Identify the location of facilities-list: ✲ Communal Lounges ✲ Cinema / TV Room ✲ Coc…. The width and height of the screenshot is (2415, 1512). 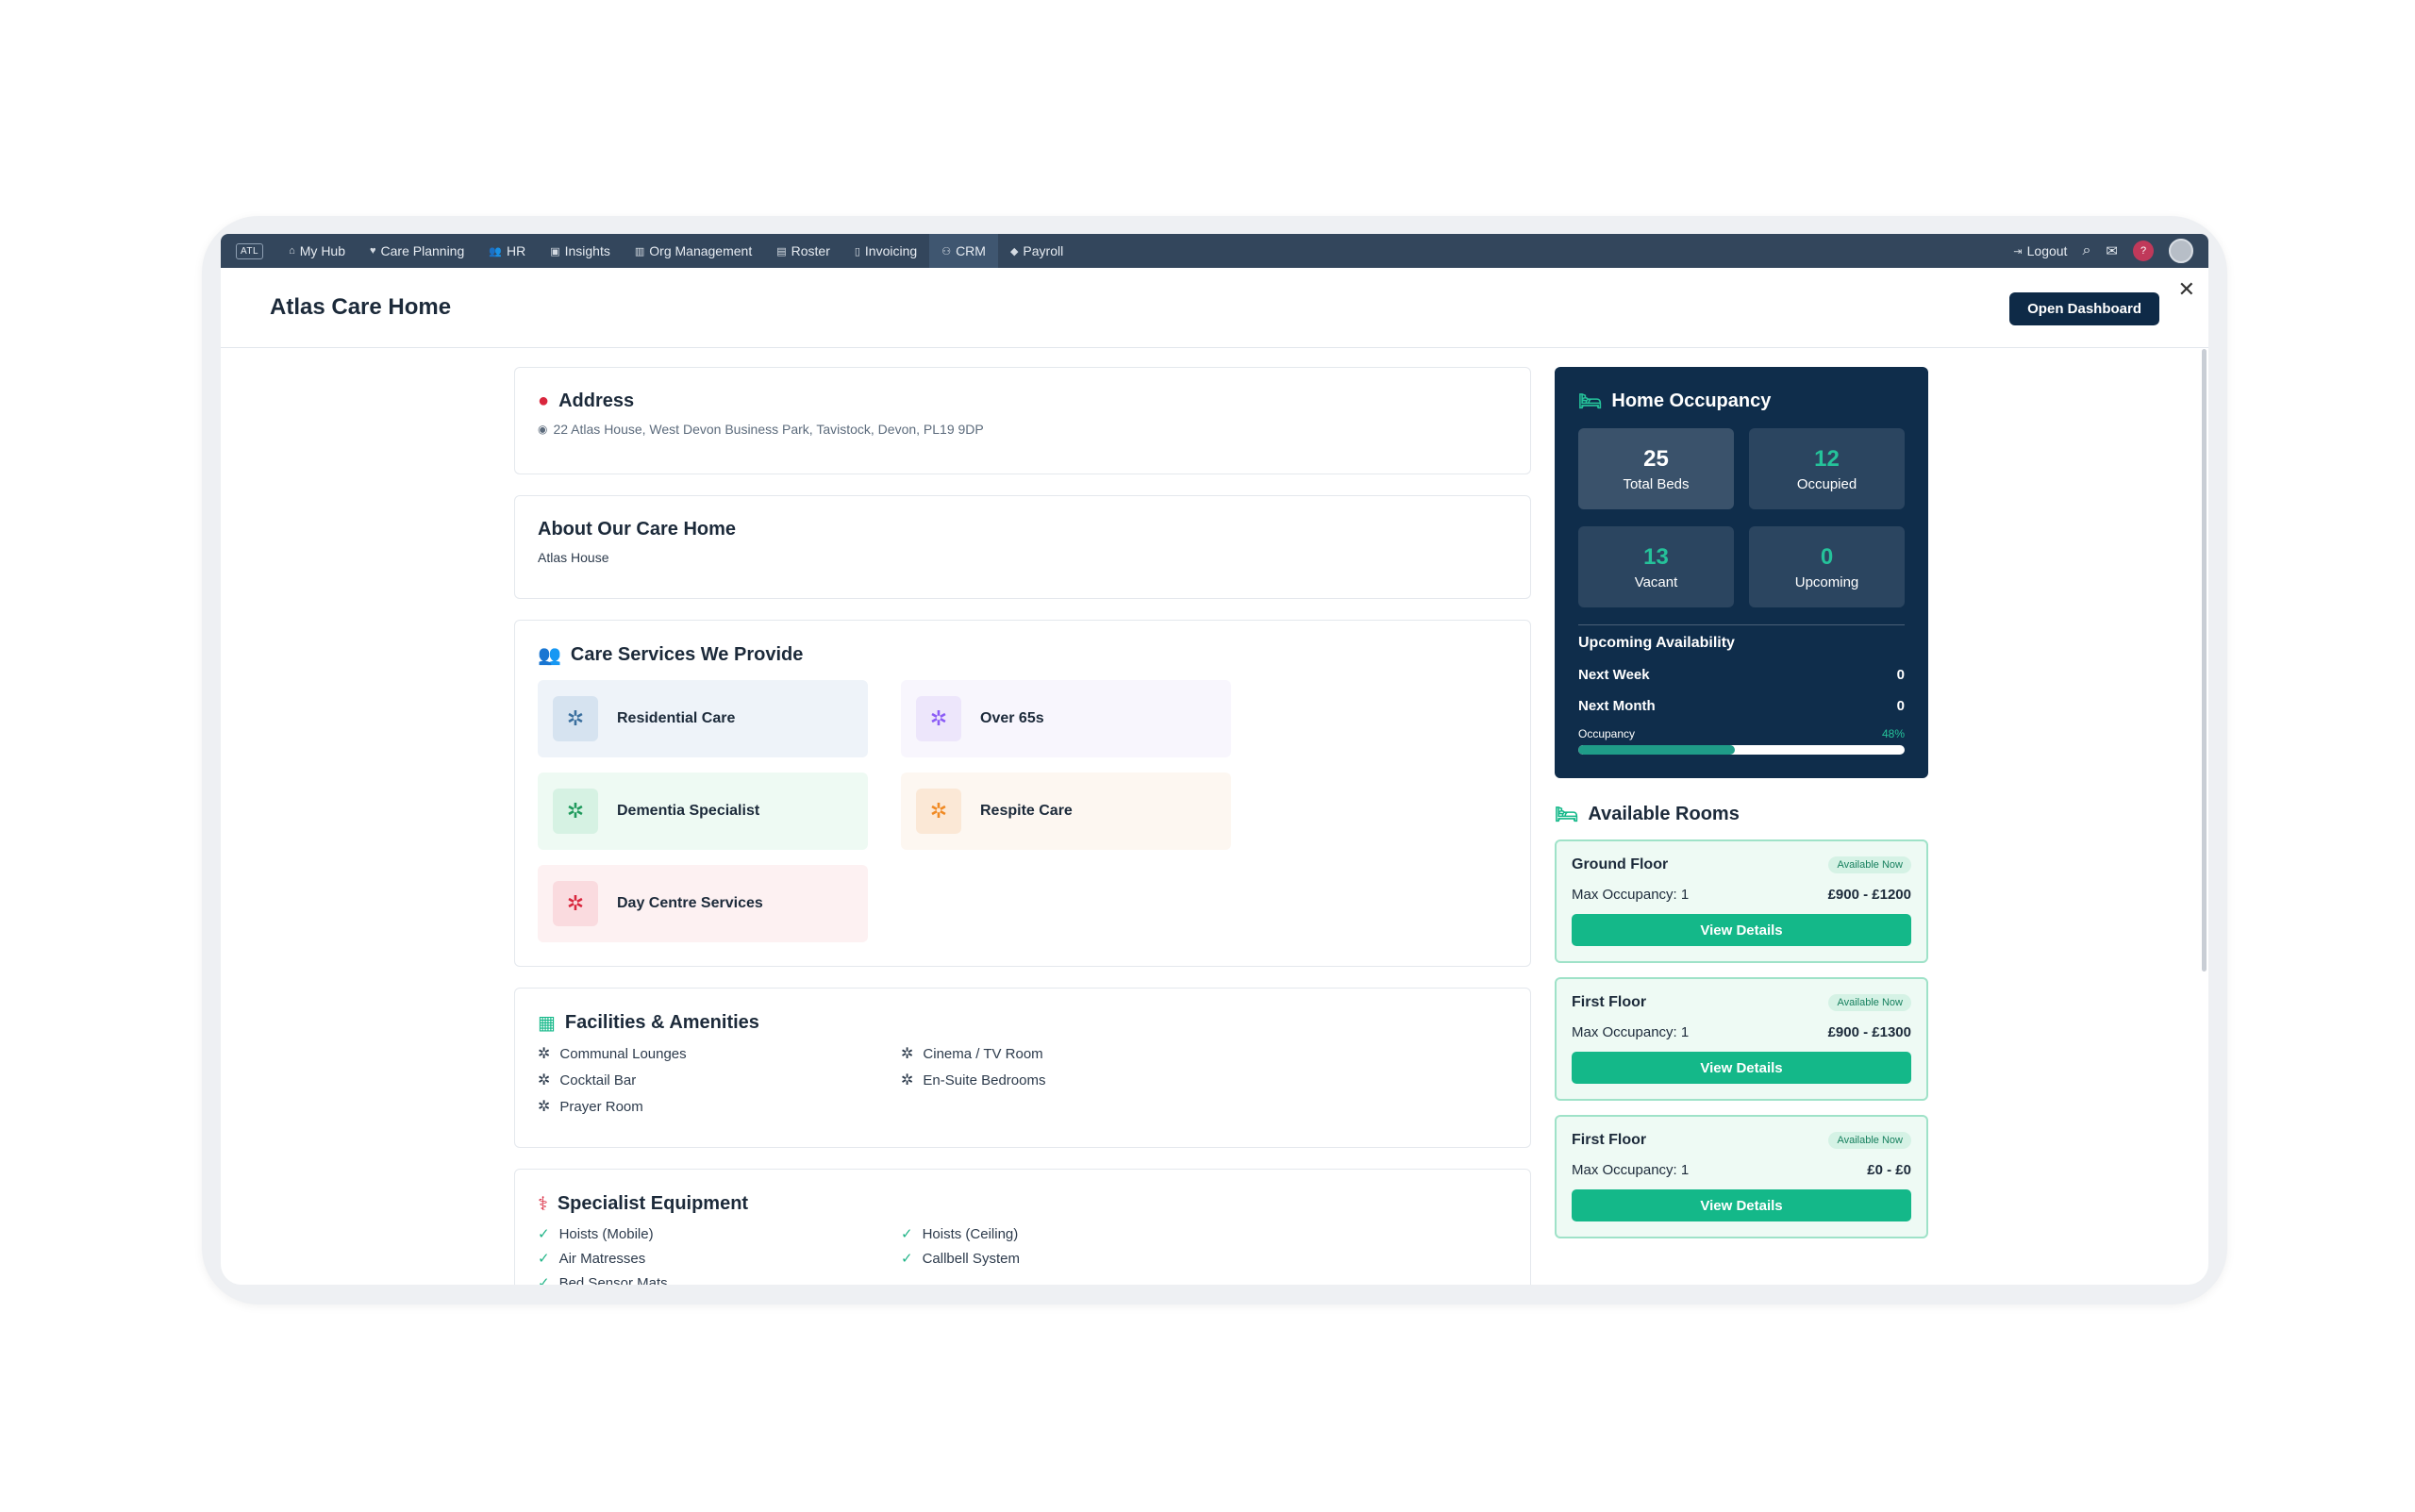
(1023, 1080).